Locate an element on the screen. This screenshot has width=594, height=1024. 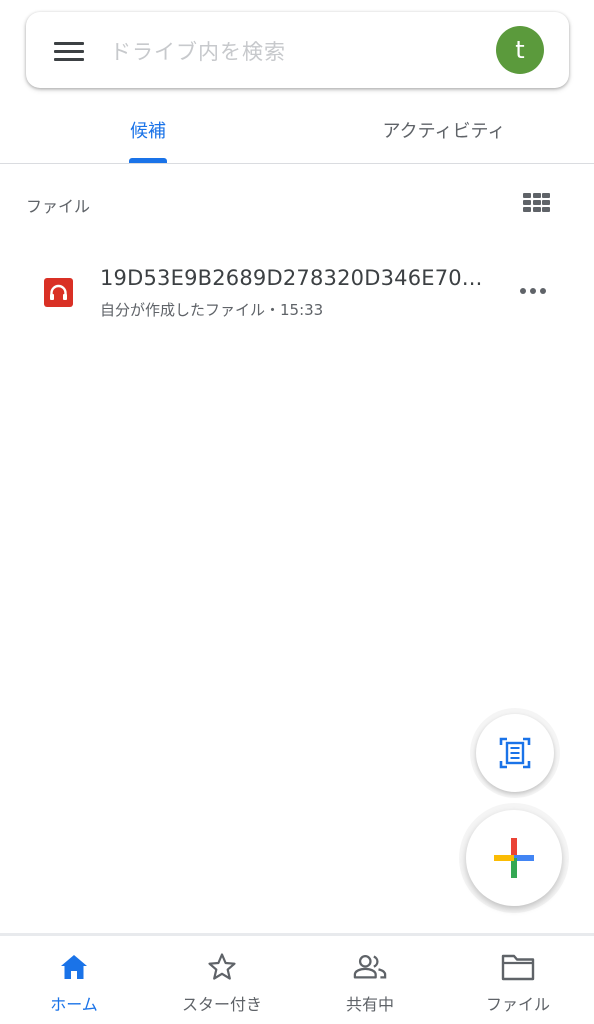
file-meta: 自分が作成したファイル・15:33 is located at coordinates (212, 310).